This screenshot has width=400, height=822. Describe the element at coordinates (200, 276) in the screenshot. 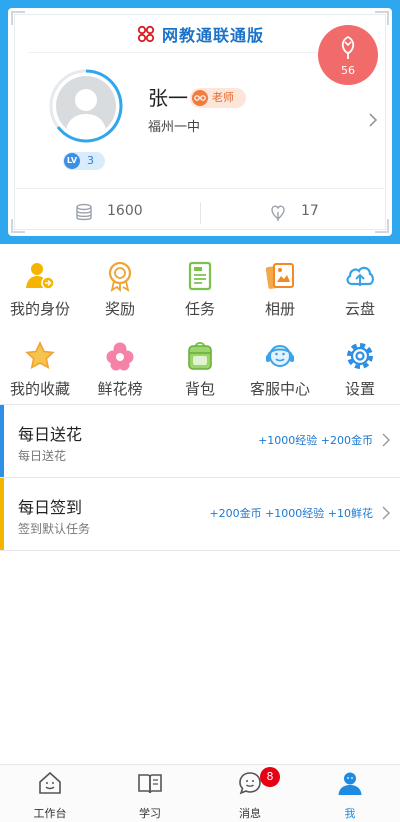

I see `task-list-icon` at that location.